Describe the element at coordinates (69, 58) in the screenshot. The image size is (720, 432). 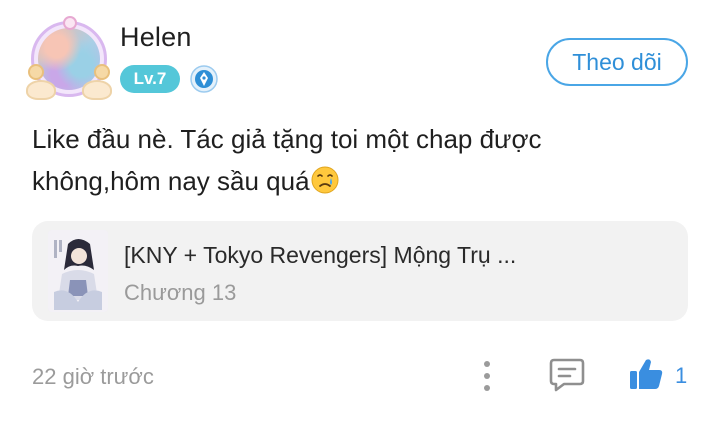
I see `avatar` at that location.